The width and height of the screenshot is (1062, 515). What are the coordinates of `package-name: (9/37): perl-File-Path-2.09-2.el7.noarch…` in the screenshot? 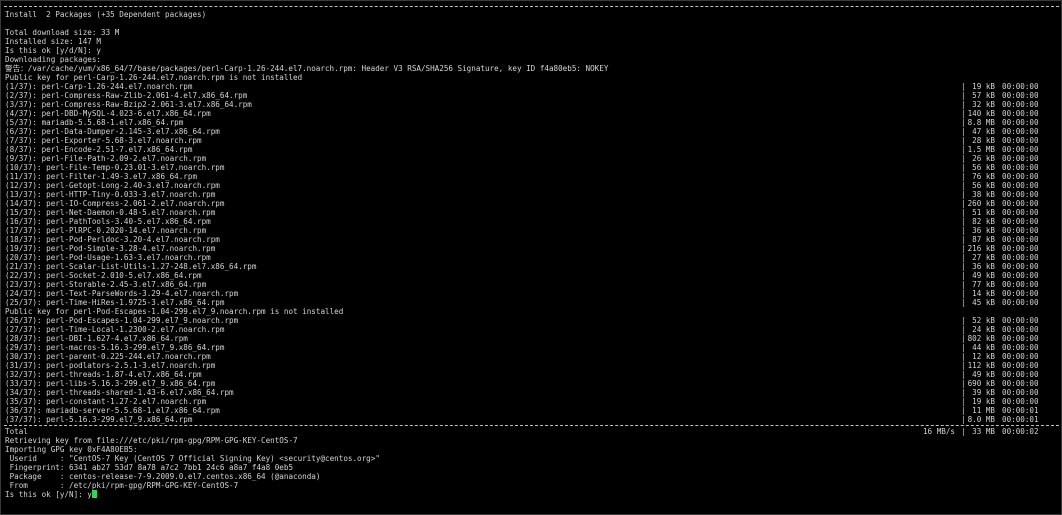 It's located at (106, 158).